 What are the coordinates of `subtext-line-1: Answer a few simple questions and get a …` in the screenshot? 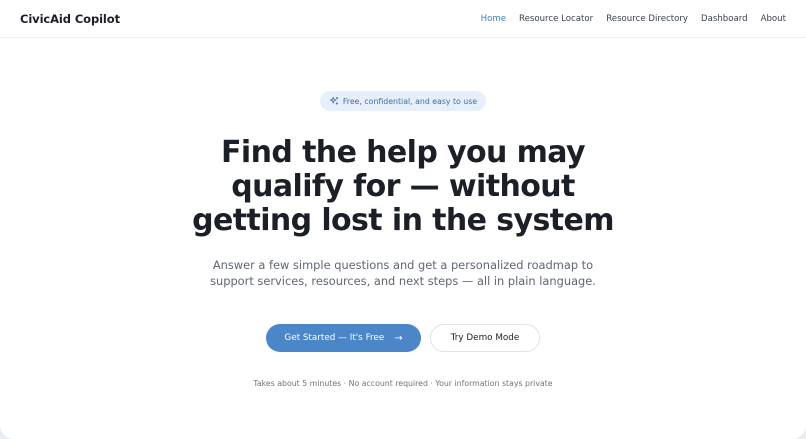 It's located at (403, 265).